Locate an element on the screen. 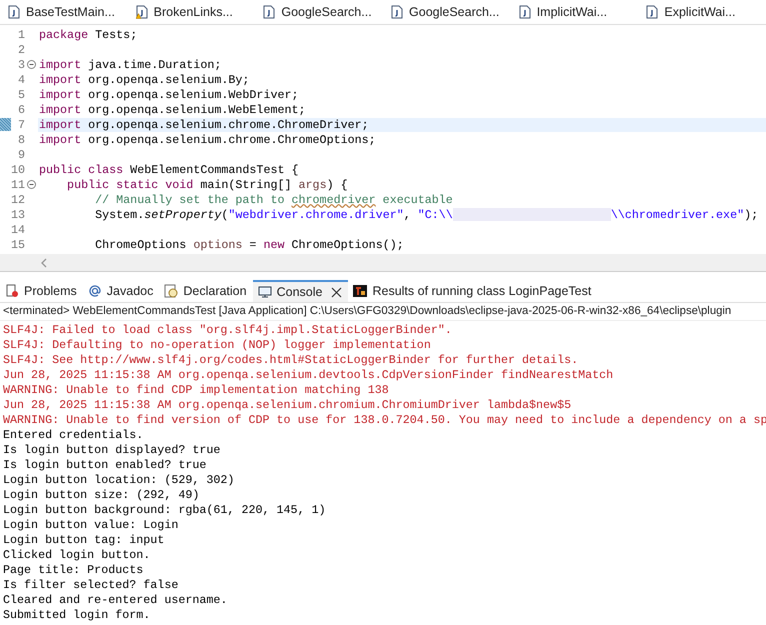 The image size is (766, 625). line-number: 9 is located at coordinates (20, 155).